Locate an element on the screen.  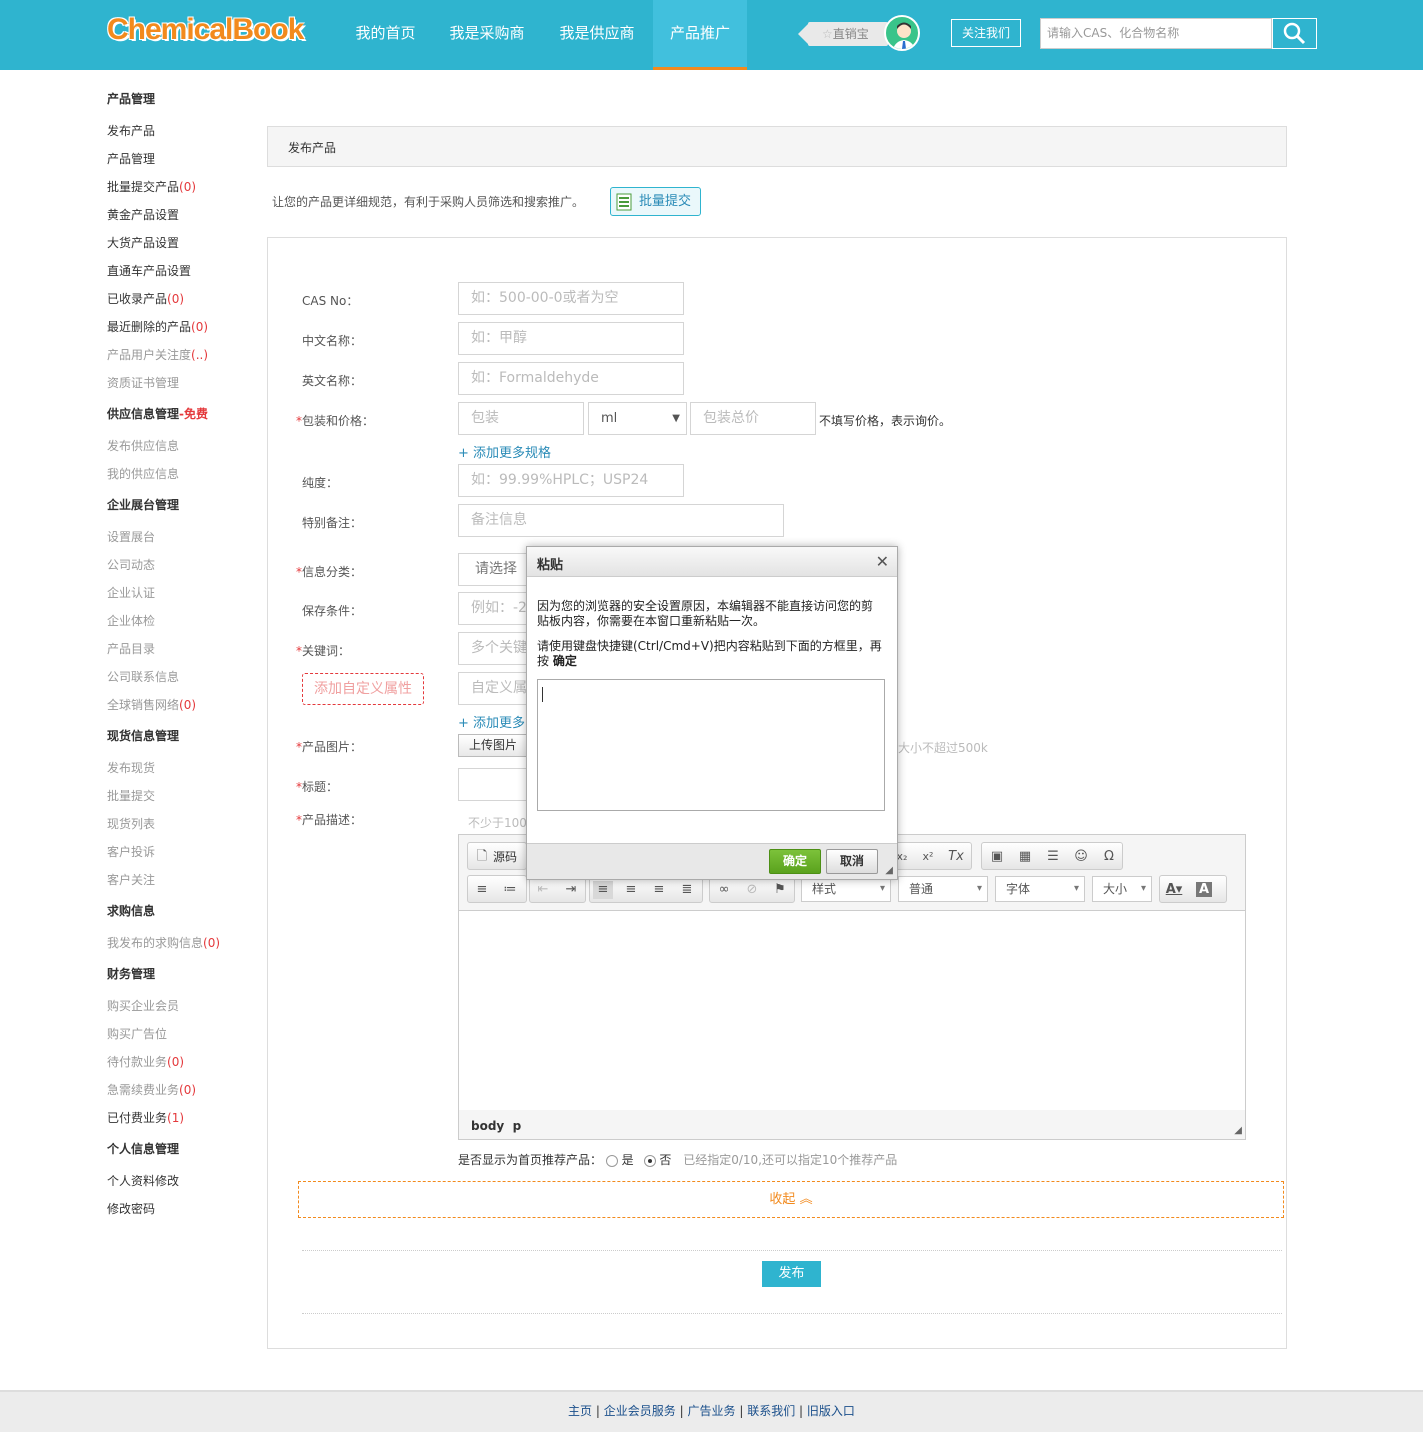
sidebar-item-global-sales: 全球销售网络(0) is located at coordinates (151, 704).